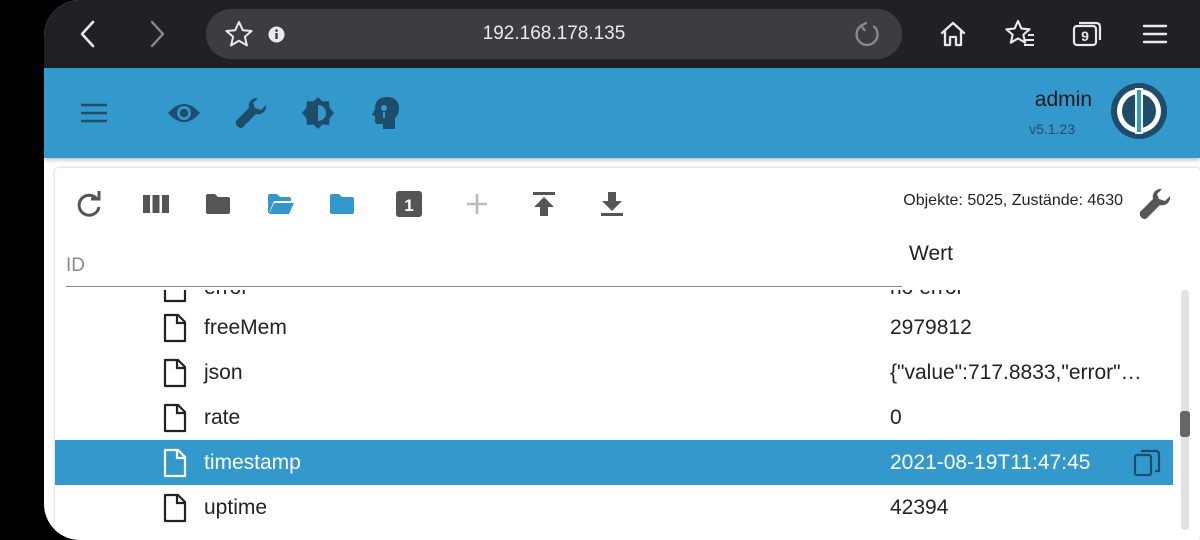 This screenshot has height=540, width=1200. I want to click on reload-icon, so click(867, 34).